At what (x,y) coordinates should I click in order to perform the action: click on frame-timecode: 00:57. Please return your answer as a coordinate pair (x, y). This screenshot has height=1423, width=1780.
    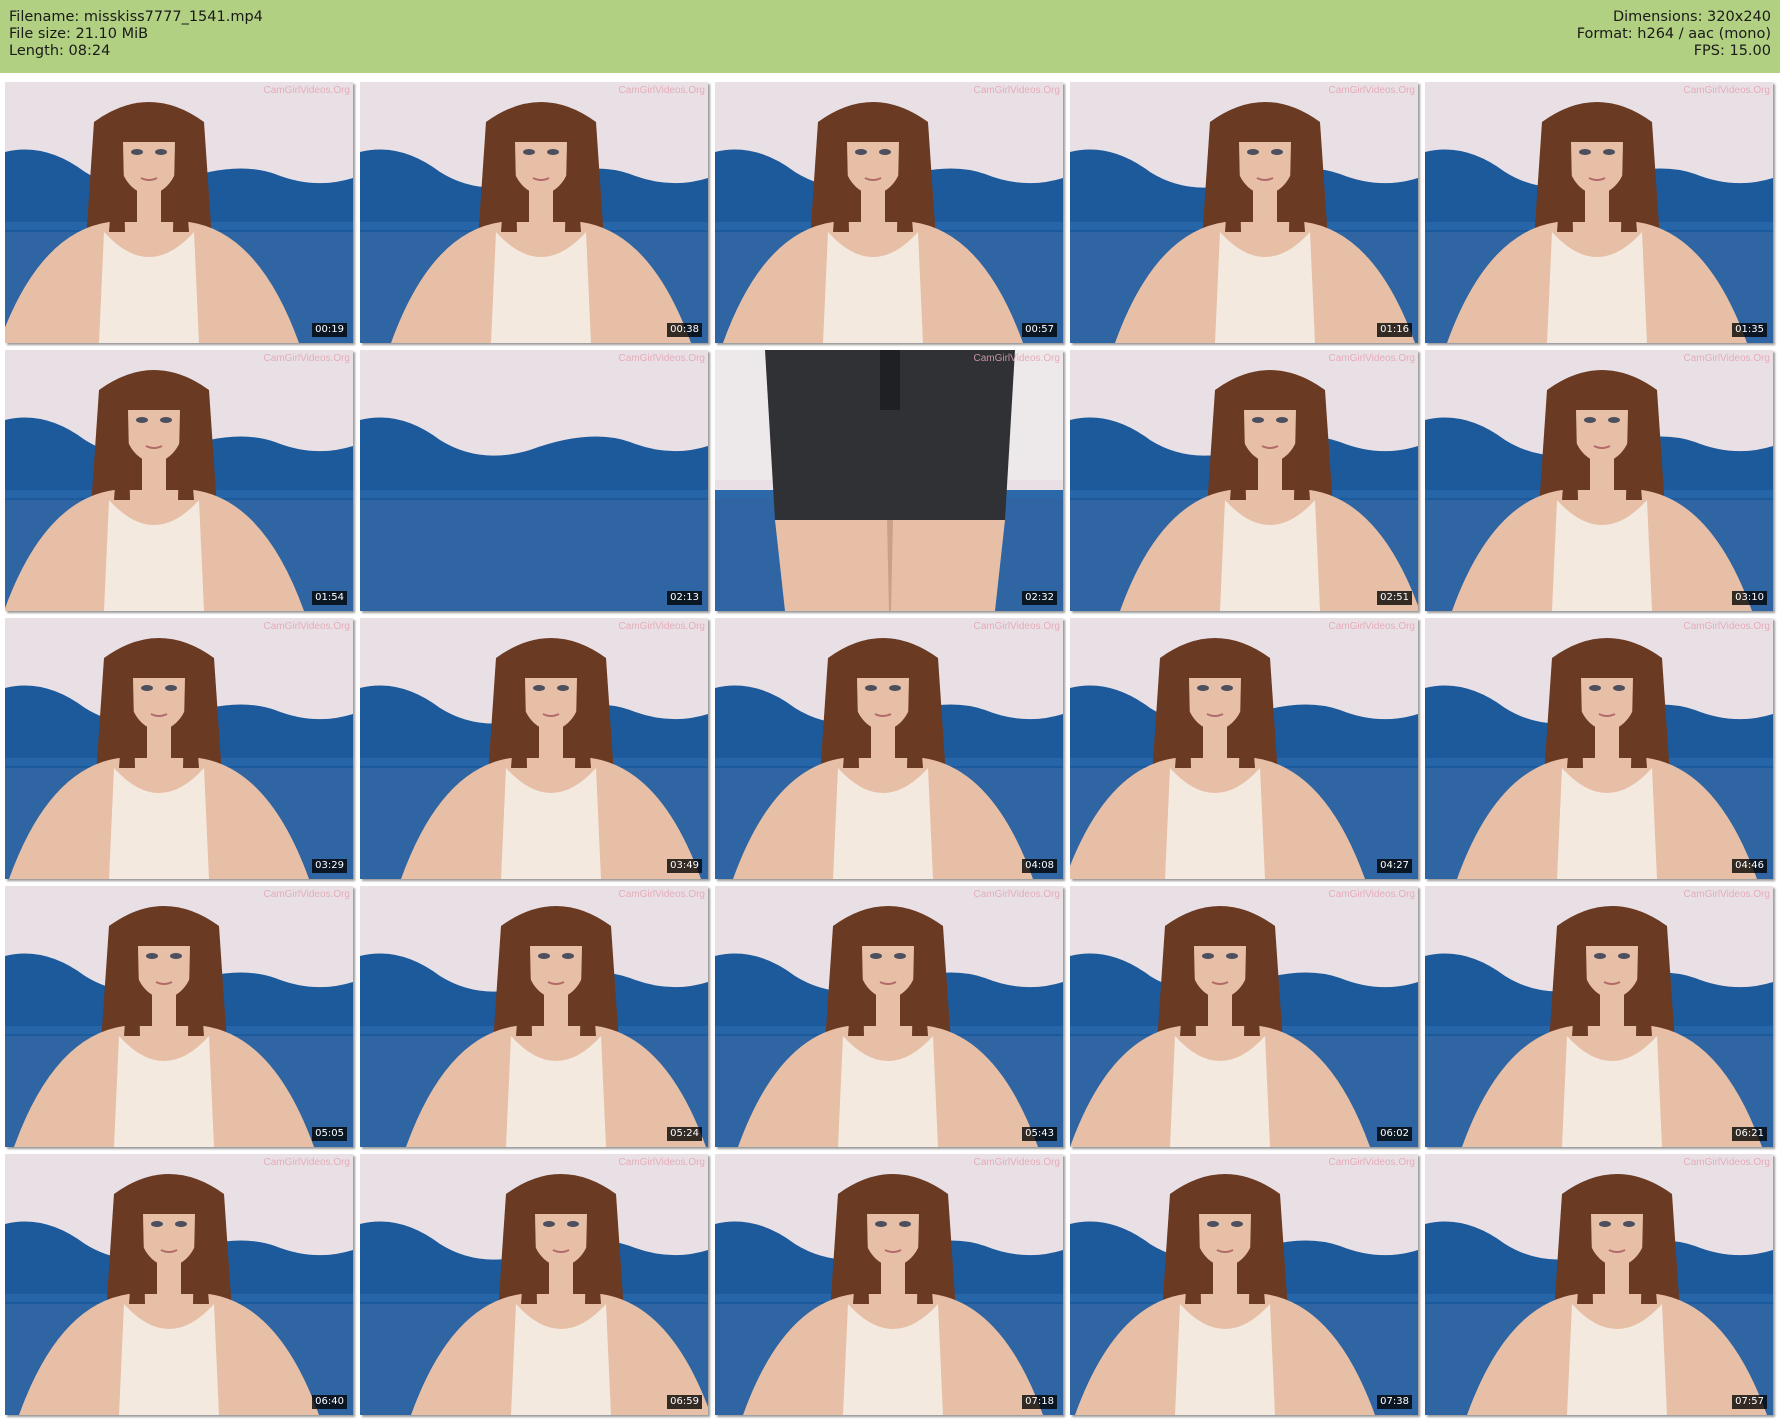
    Looking at the image, I should click on (1039, 330).